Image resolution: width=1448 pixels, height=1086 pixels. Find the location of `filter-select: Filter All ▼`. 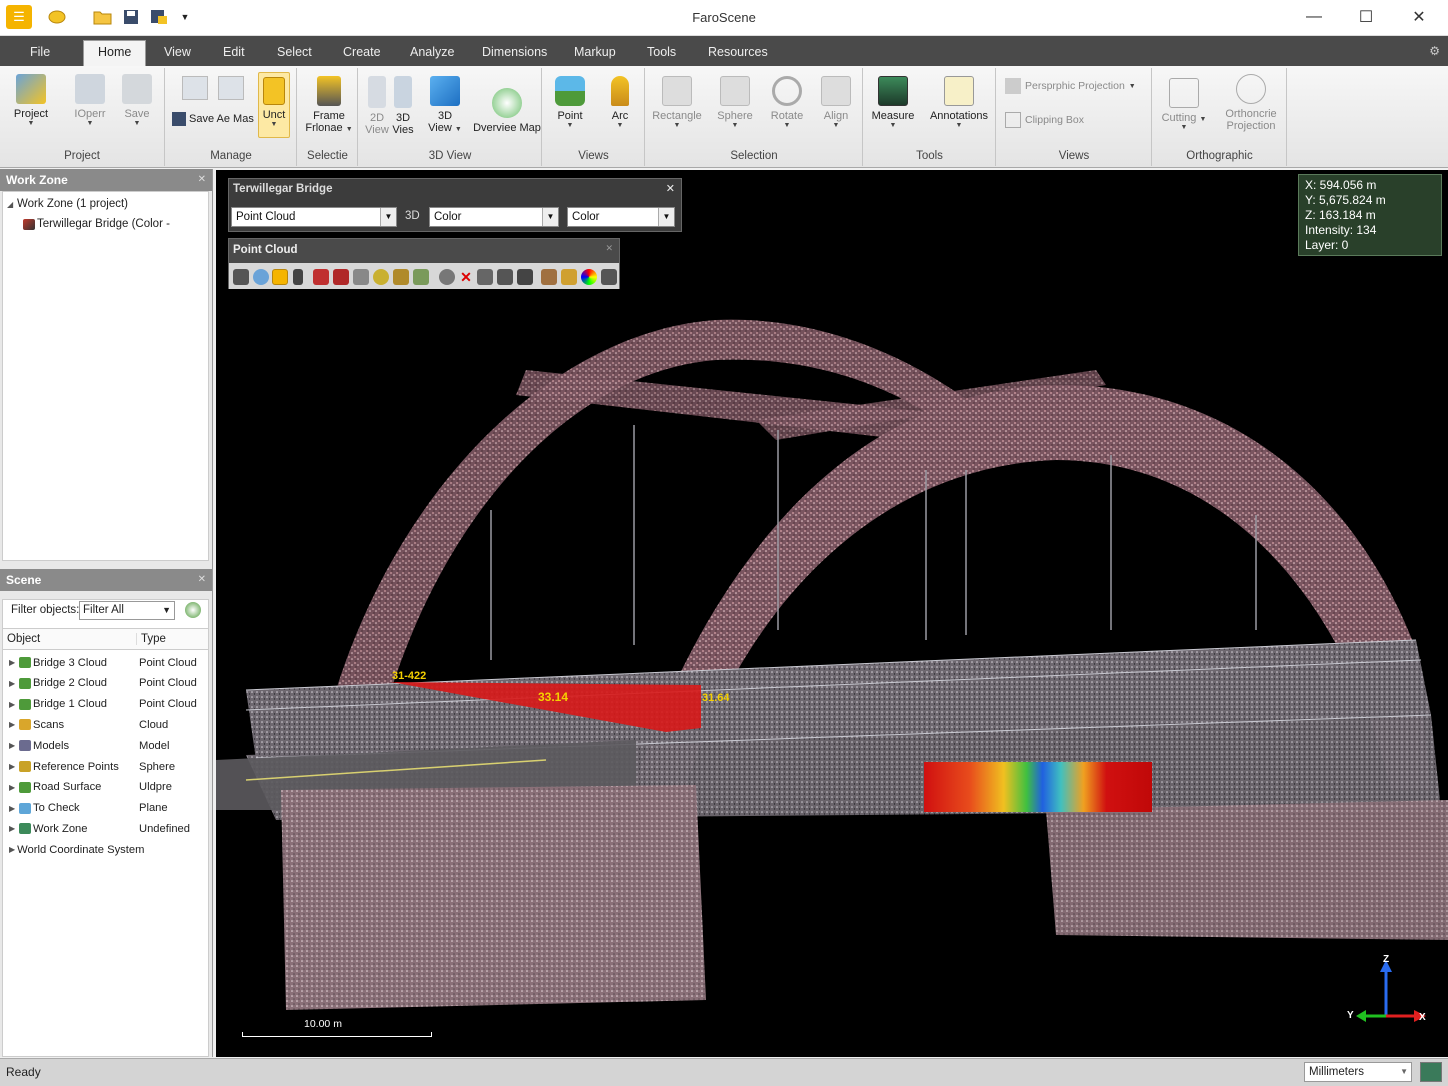

filter-select: Filter All ▼ is located at coordinates (127, 610).